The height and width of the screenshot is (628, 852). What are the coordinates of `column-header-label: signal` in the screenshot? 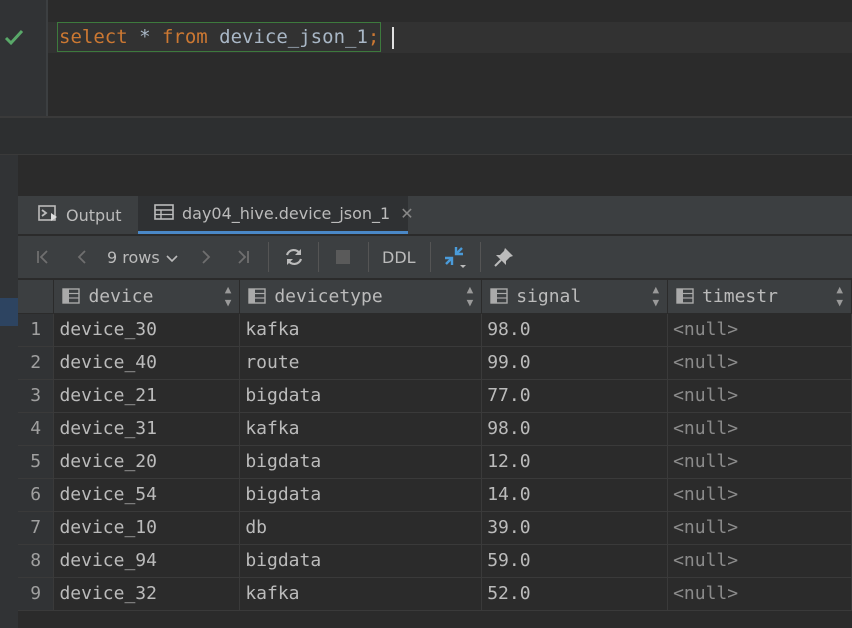 It's located at (549, 296).